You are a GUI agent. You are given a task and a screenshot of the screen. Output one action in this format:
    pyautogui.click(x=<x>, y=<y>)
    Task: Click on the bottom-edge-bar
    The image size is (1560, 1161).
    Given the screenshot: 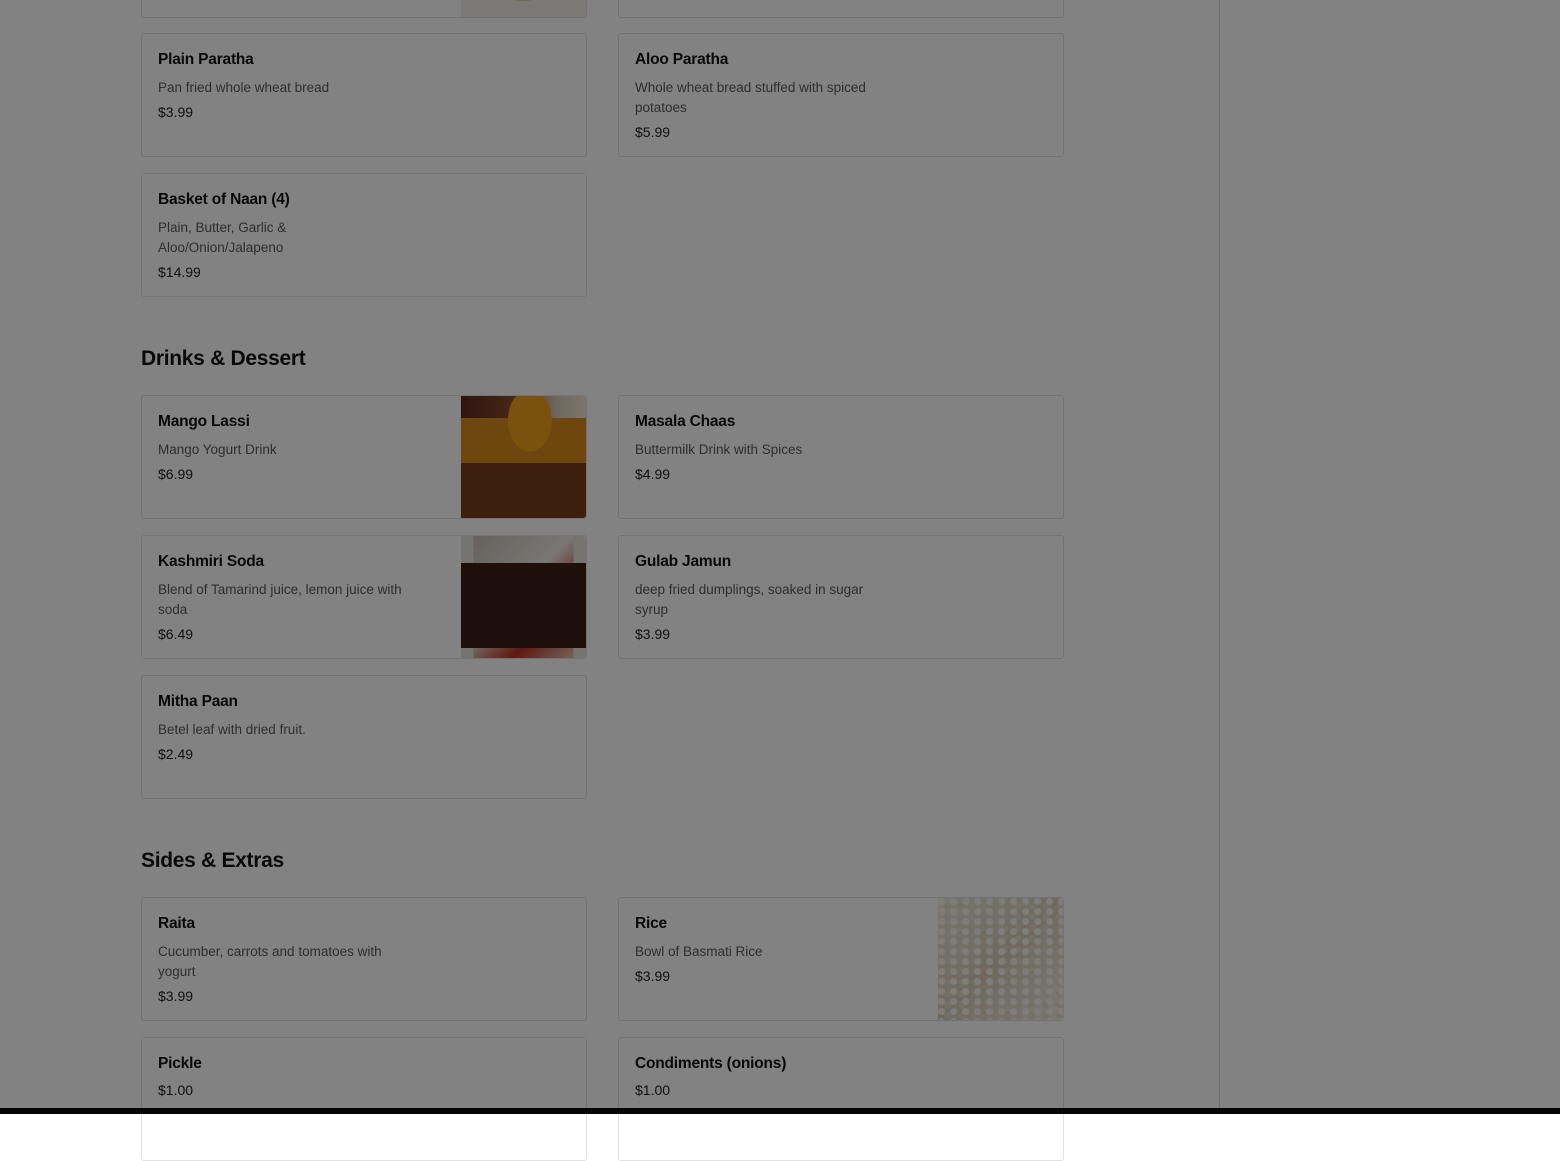 What is the action you would take?
    pyautogui.click(x=780, y=1111)
    